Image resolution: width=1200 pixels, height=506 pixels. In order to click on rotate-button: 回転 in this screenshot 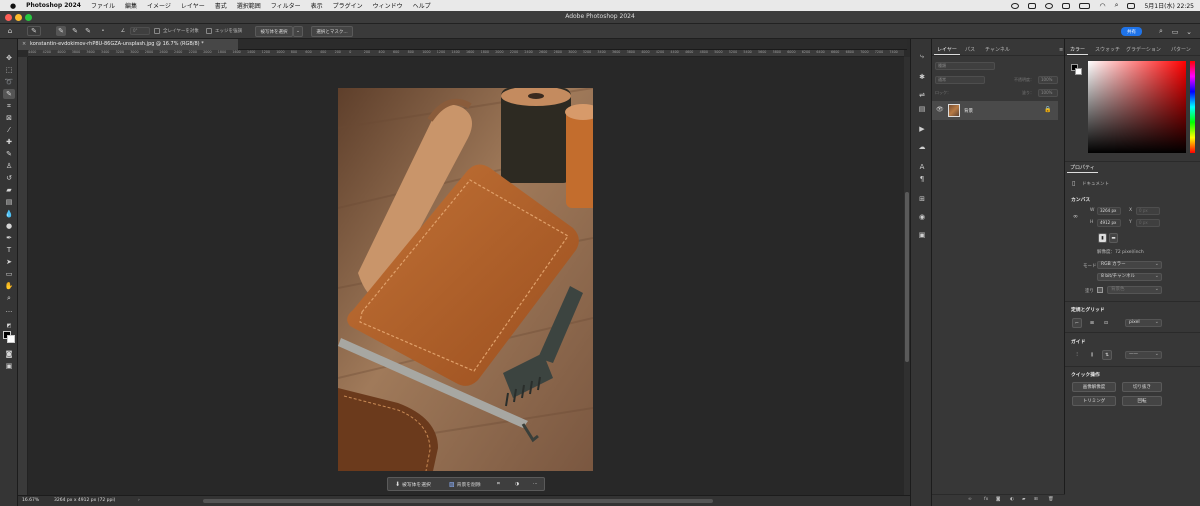, I will do `click(1142, 401)`.